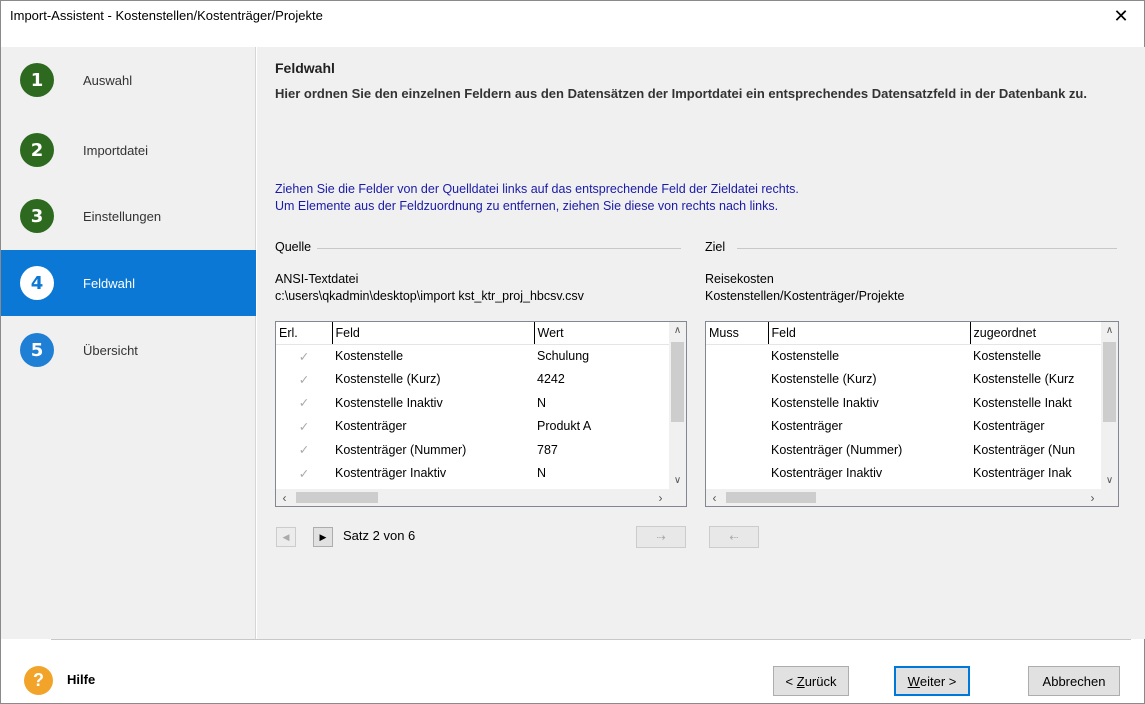 This screenshot has width=1145, height=704. Describe the element at coordinates (1007, 356) in the screenshot. I see `assigned-field: Kostenstelle` at that location.